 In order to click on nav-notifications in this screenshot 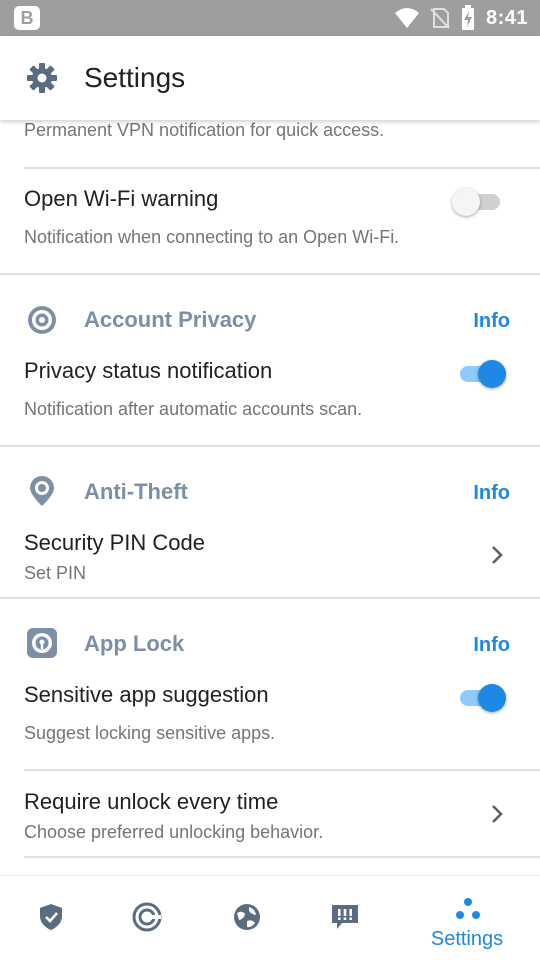, I will do `click(346, 918)`.